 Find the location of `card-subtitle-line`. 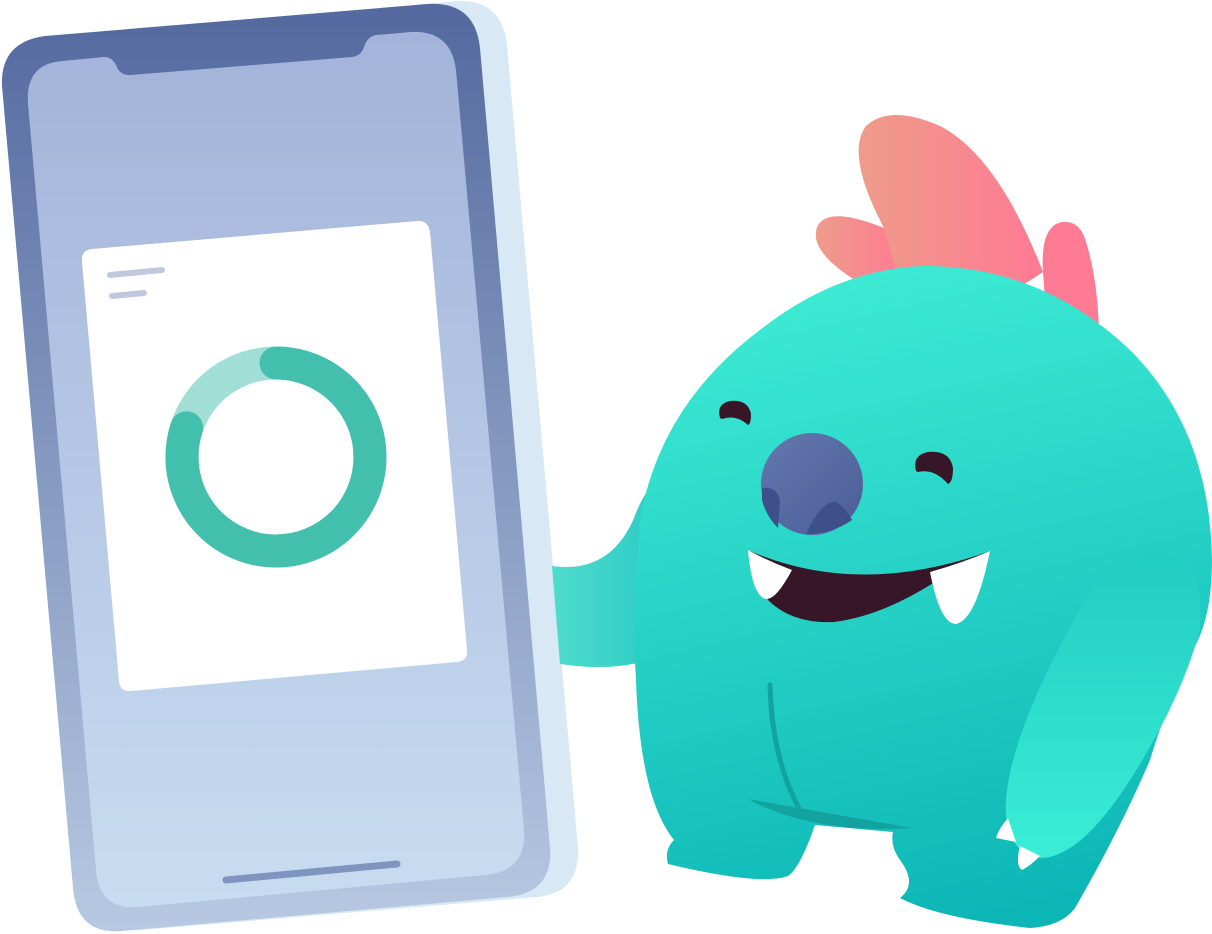

card-subtitle-line is located at coordinates (128, 294).